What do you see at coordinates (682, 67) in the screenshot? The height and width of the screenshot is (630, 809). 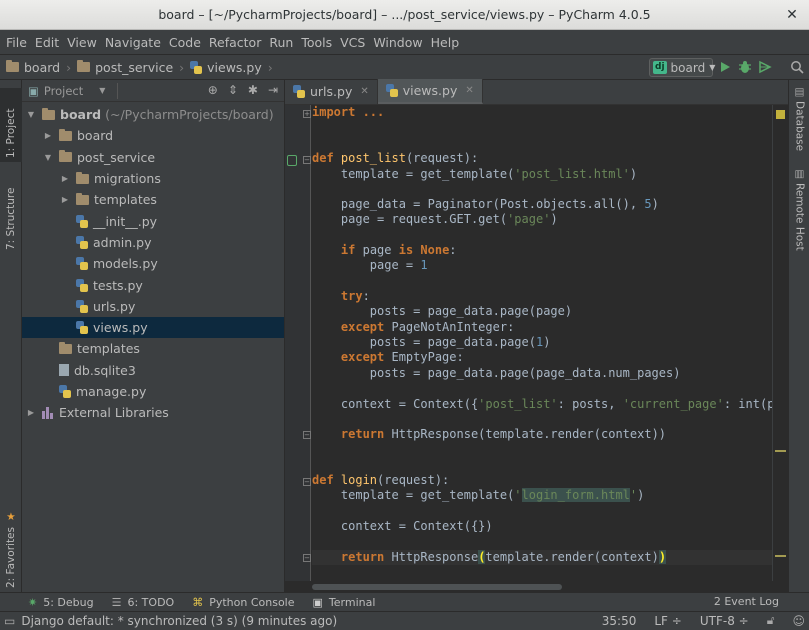 I see `run-configuration-select: dj board ▼` at bounding box center [682, 67].